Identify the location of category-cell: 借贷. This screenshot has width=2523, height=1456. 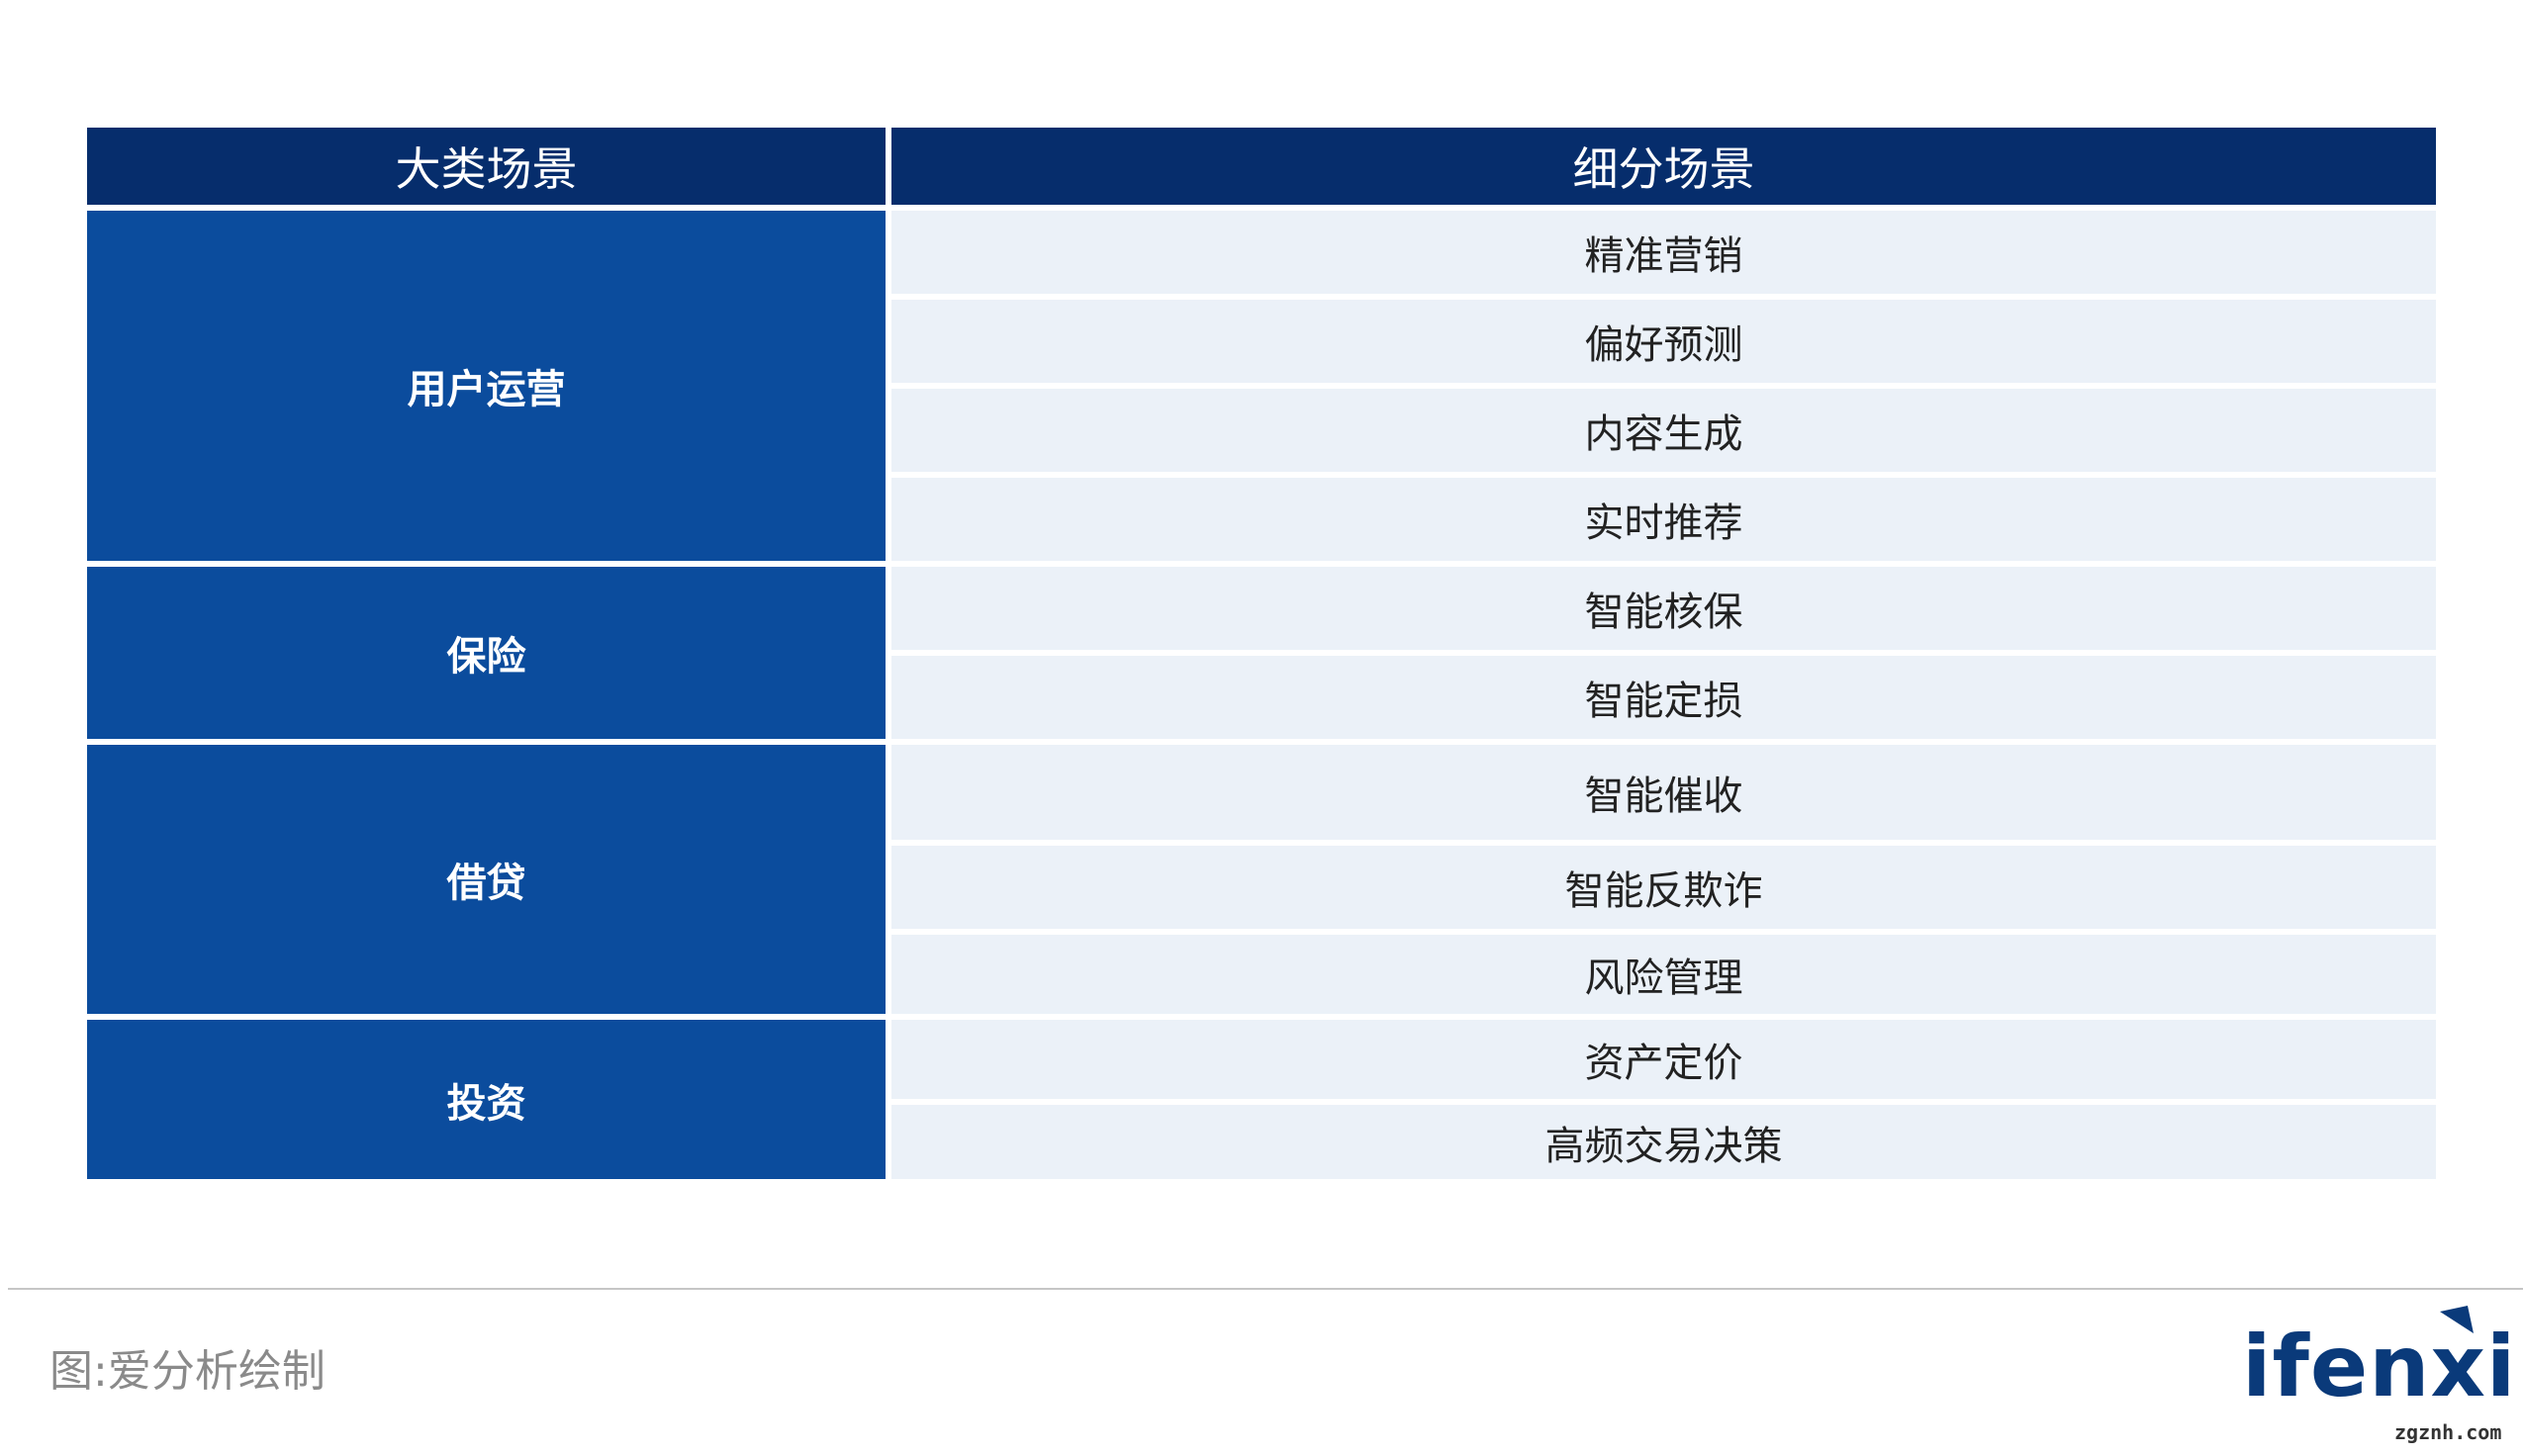
(486, 879).